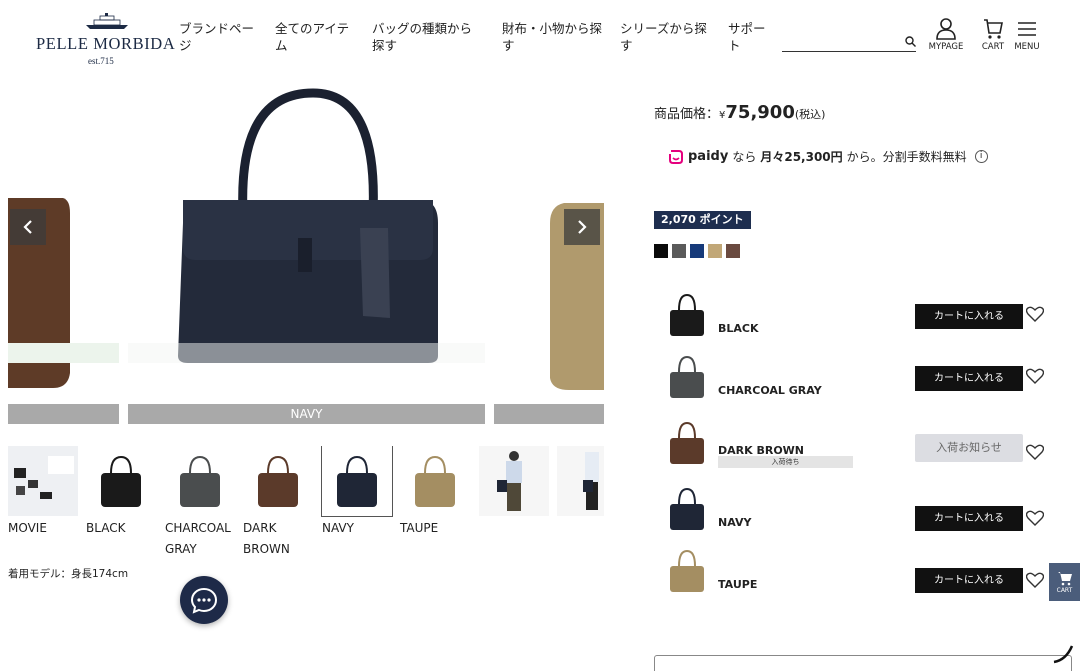 This screenshot has height=671, width=1080. What do you see at coordinates (27, 528) in the screenshot?
I see `thumb-label: MOVIE` at bounding box center [27, 528].